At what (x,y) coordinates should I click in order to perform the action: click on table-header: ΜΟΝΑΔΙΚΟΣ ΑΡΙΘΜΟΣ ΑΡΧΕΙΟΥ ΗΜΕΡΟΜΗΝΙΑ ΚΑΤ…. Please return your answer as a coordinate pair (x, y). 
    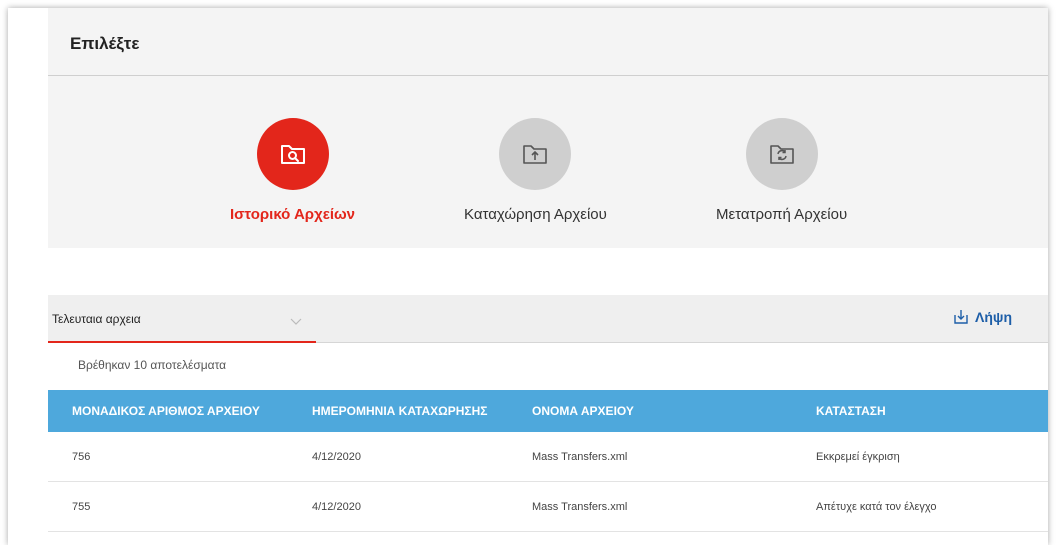
    Looking at the image, I should click on (548, 411).